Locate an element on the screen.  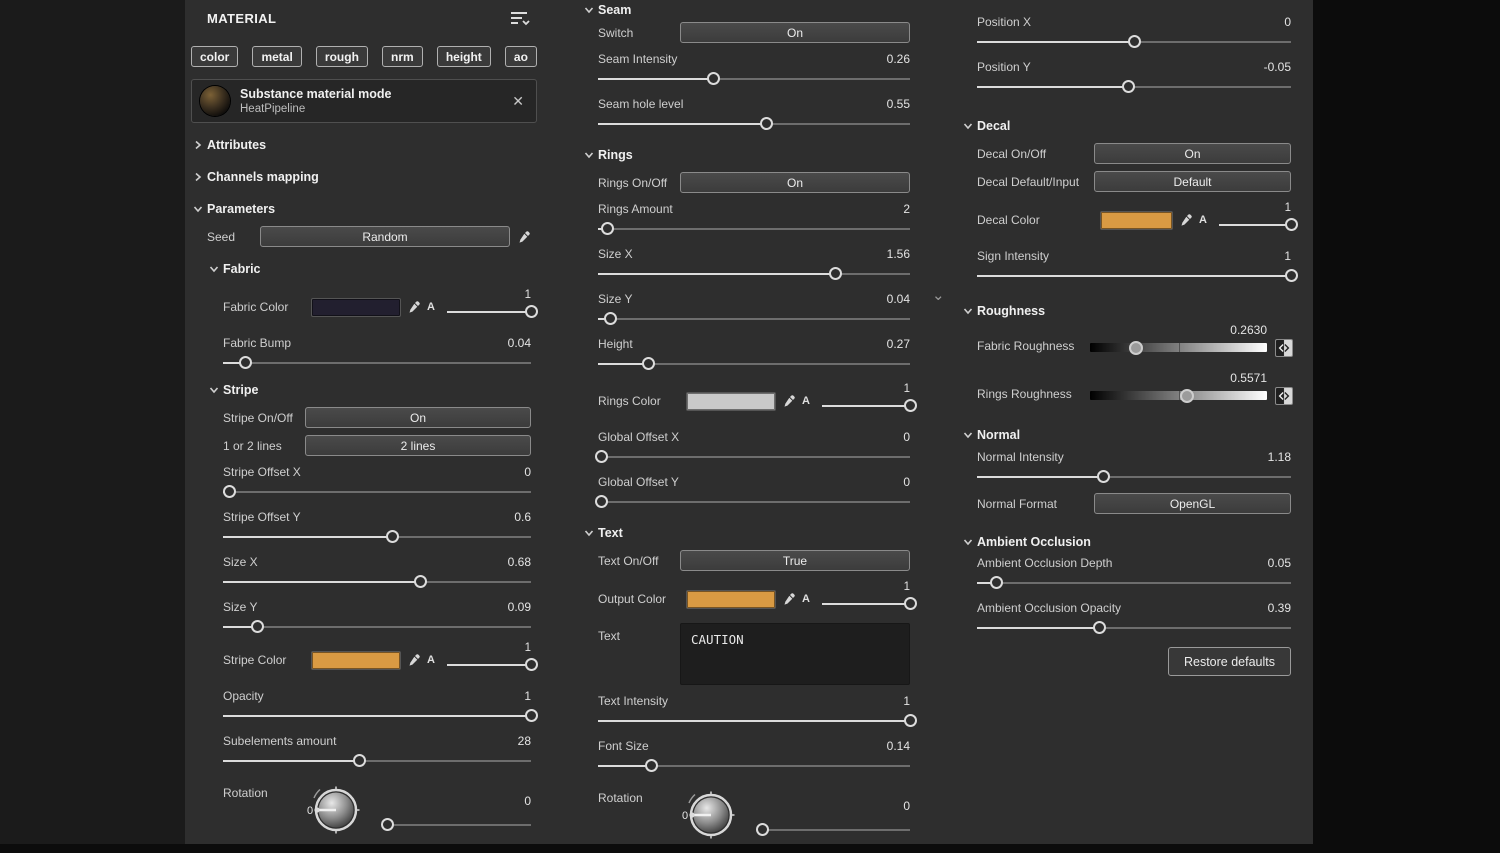
pencil-icon is located at coordinates (524, 237).